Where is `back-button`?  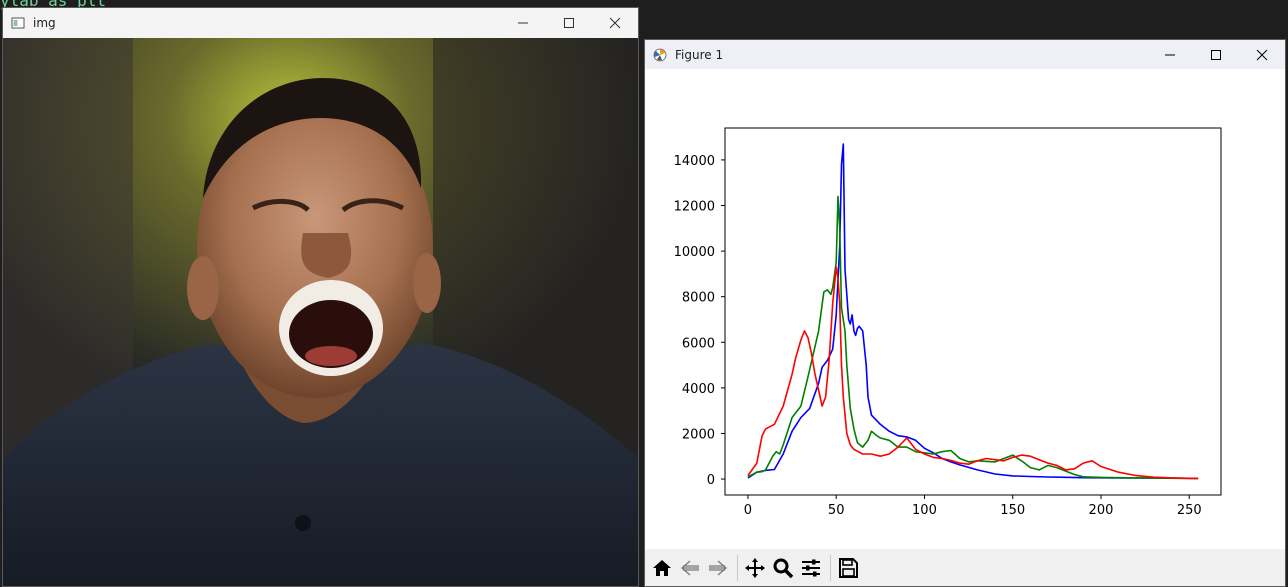
back-button is located at coordinates (690, 568).